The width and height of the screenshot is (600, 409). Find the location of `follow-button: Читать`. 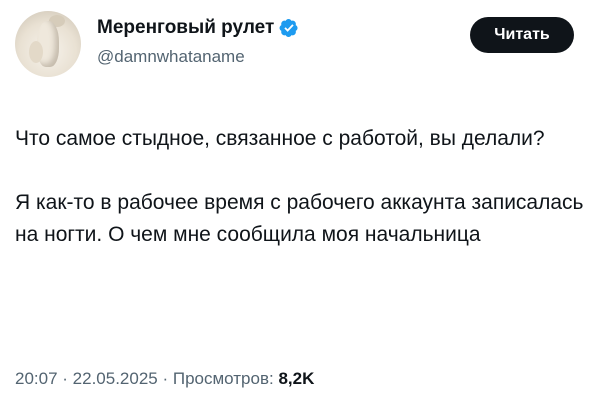

follow-button: Читать is located at coordinates (522, 35).